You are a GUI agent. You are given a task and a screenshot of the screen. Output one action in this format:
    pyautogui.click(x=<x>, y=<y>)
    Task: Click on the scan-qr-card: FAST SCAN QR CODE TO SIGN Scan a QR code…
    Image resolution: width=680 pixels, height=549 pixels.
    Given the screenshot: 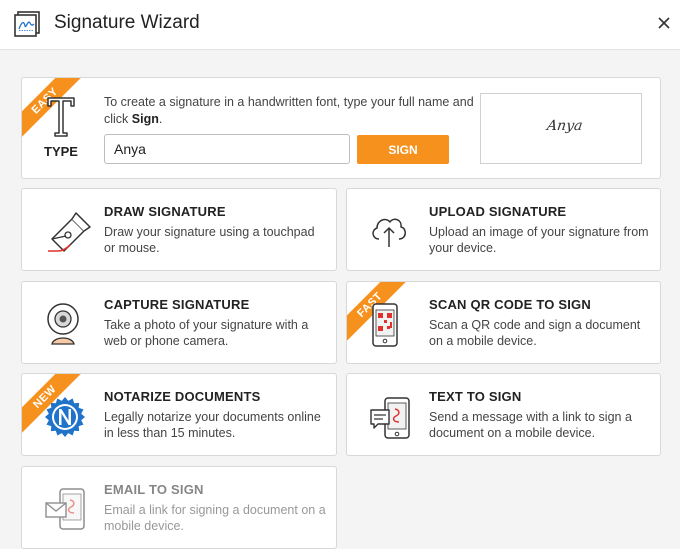 What is the action you would take?
    pyautogui.click(x=503, y=322)
    